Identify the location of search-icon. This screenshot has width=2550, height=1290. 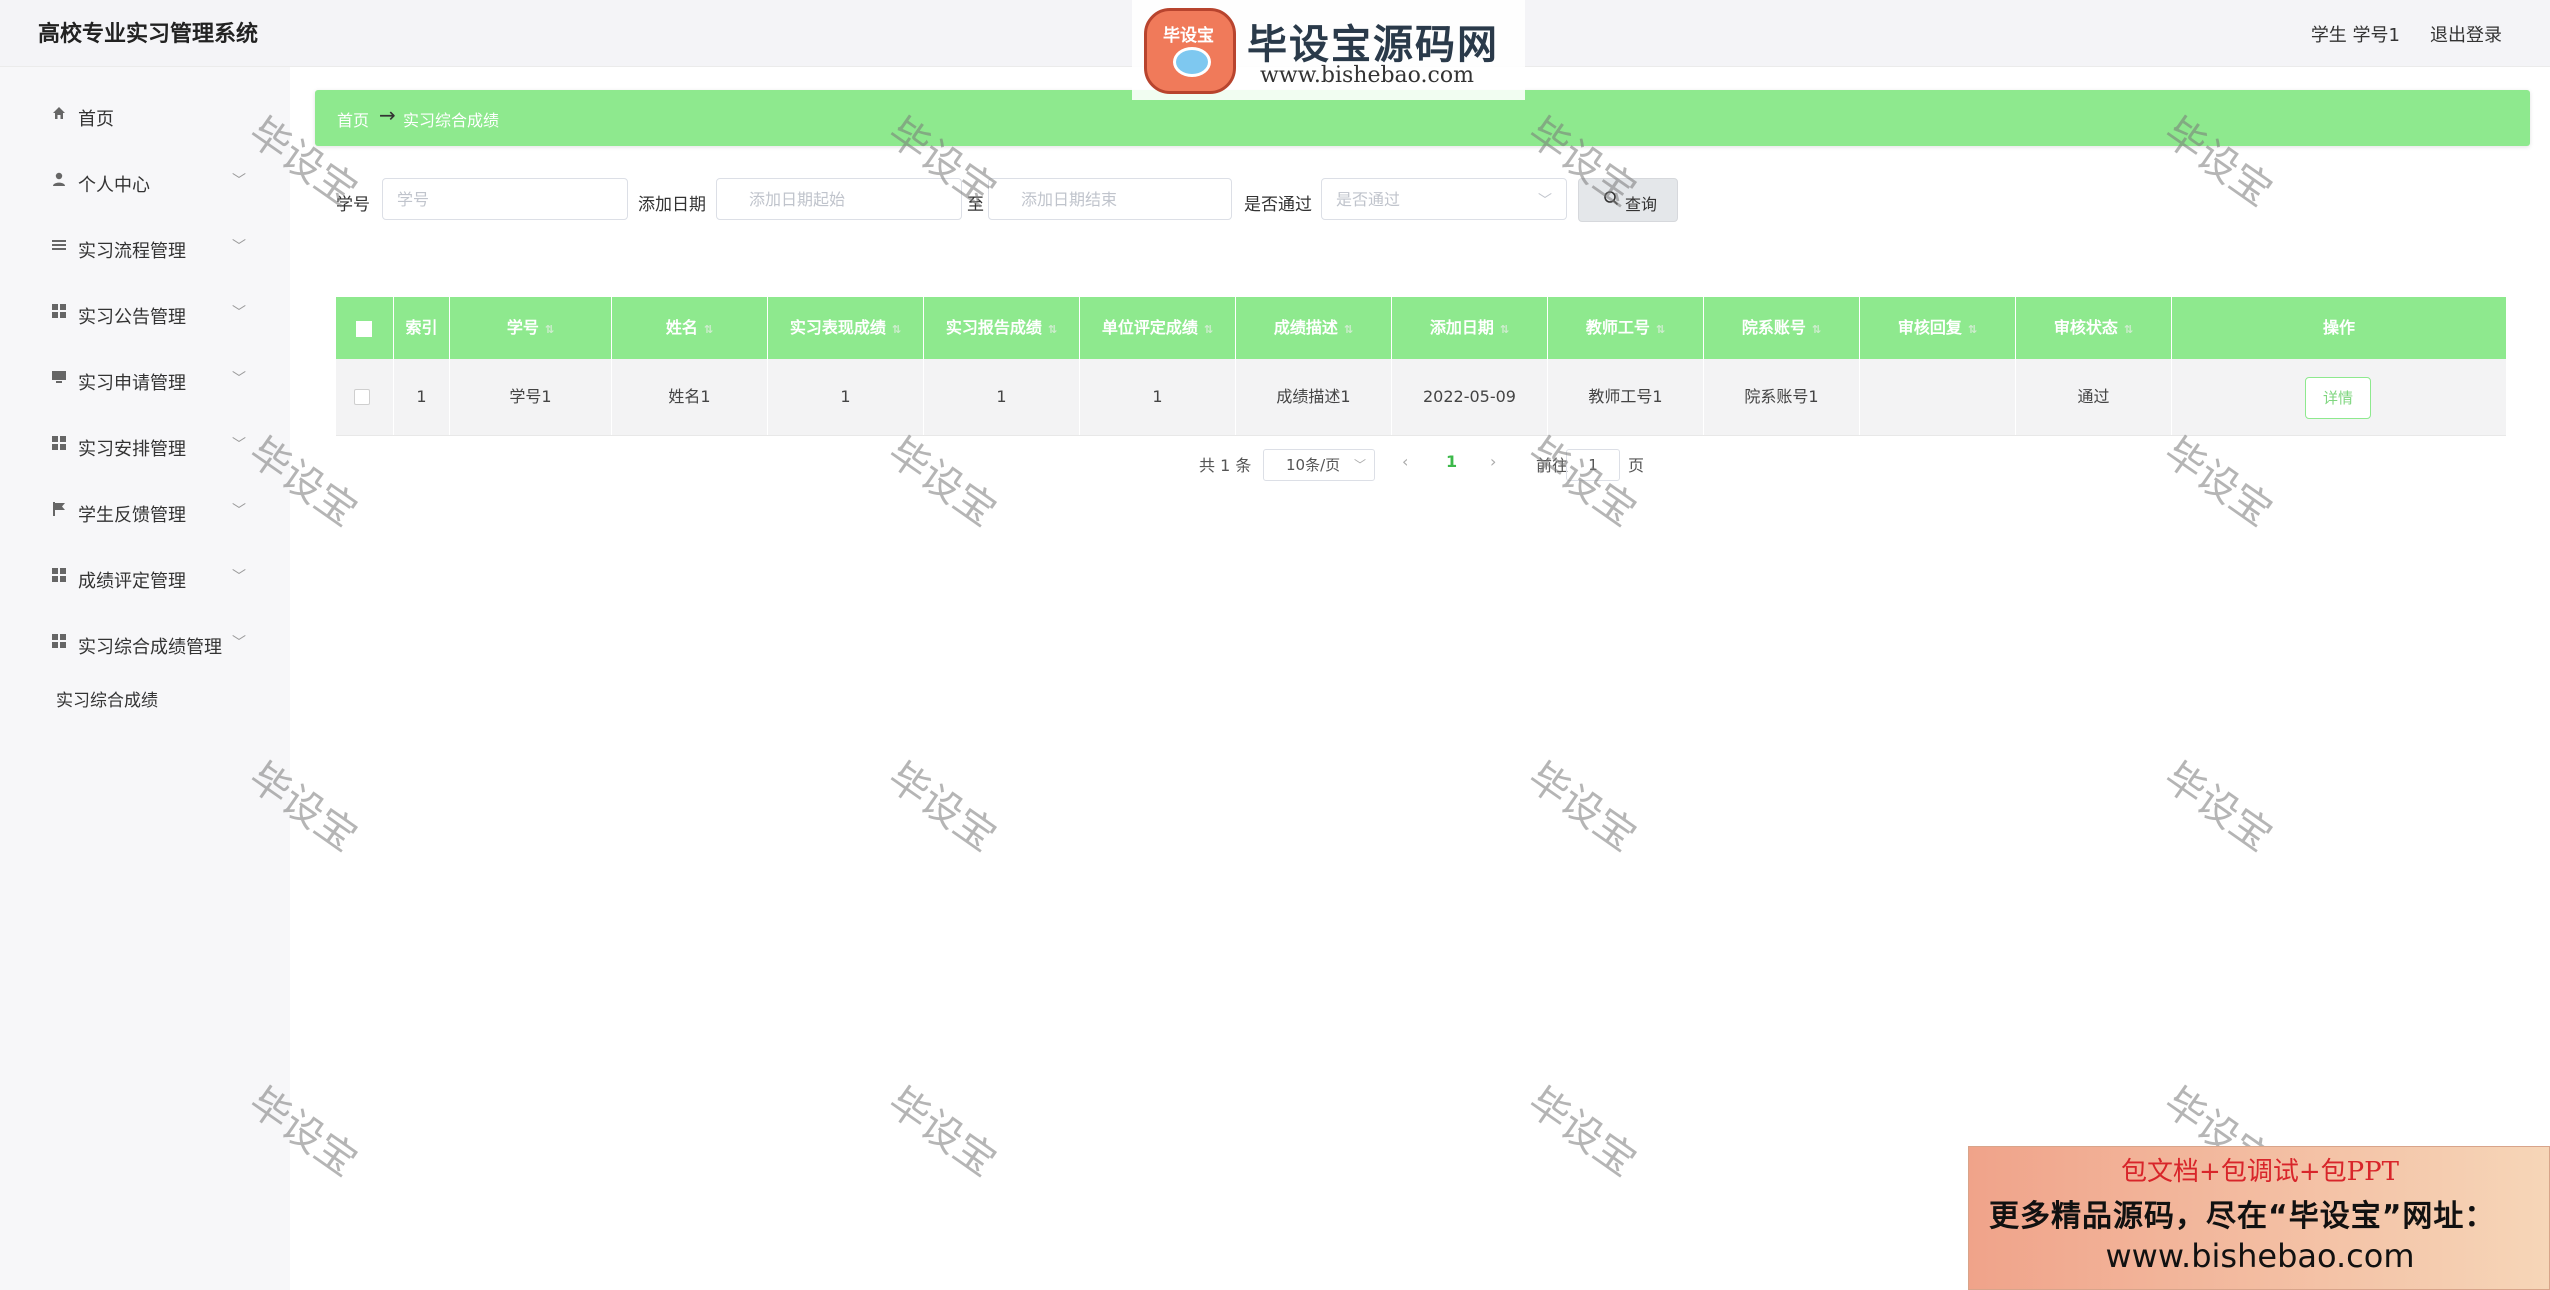
(1611, 200).